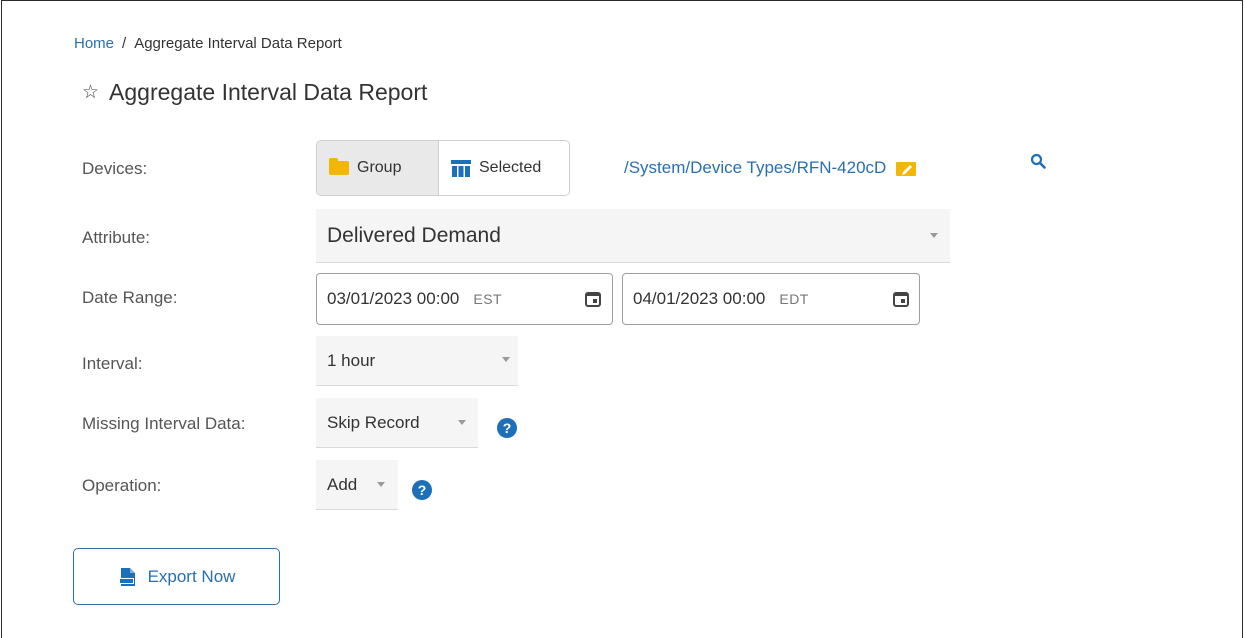 This screenshot has height=638, width=1245. I want to click on missing-interval-data-select: Skip Record, so click(397, 423).